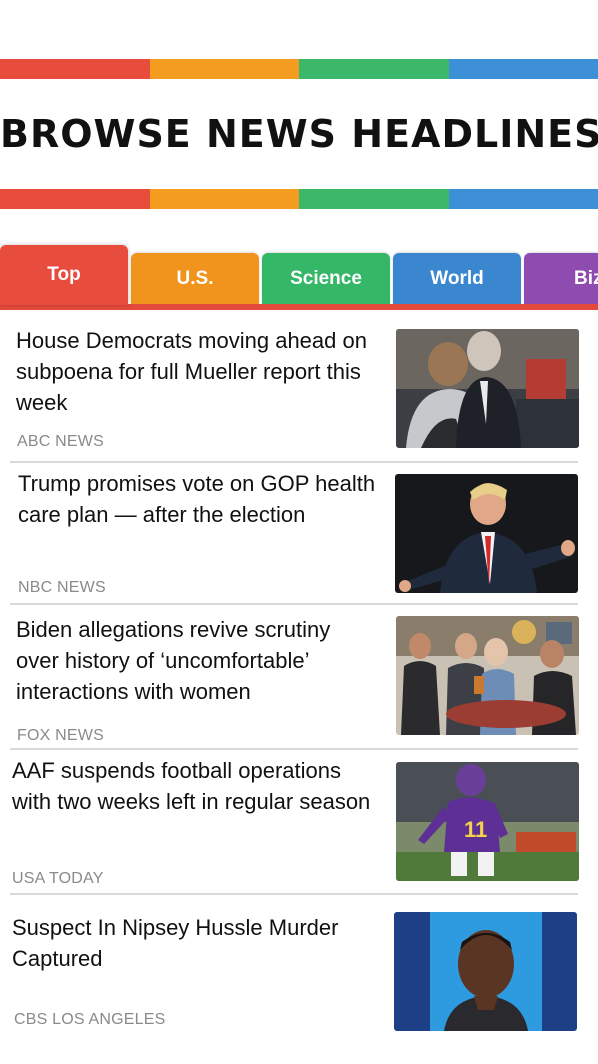 The width and height of the screenshot is (598, 1064). What do you see at coordinates (475, 829) in the screenshot?
I see `svg-text: 11` at bounding box center [475, 829].